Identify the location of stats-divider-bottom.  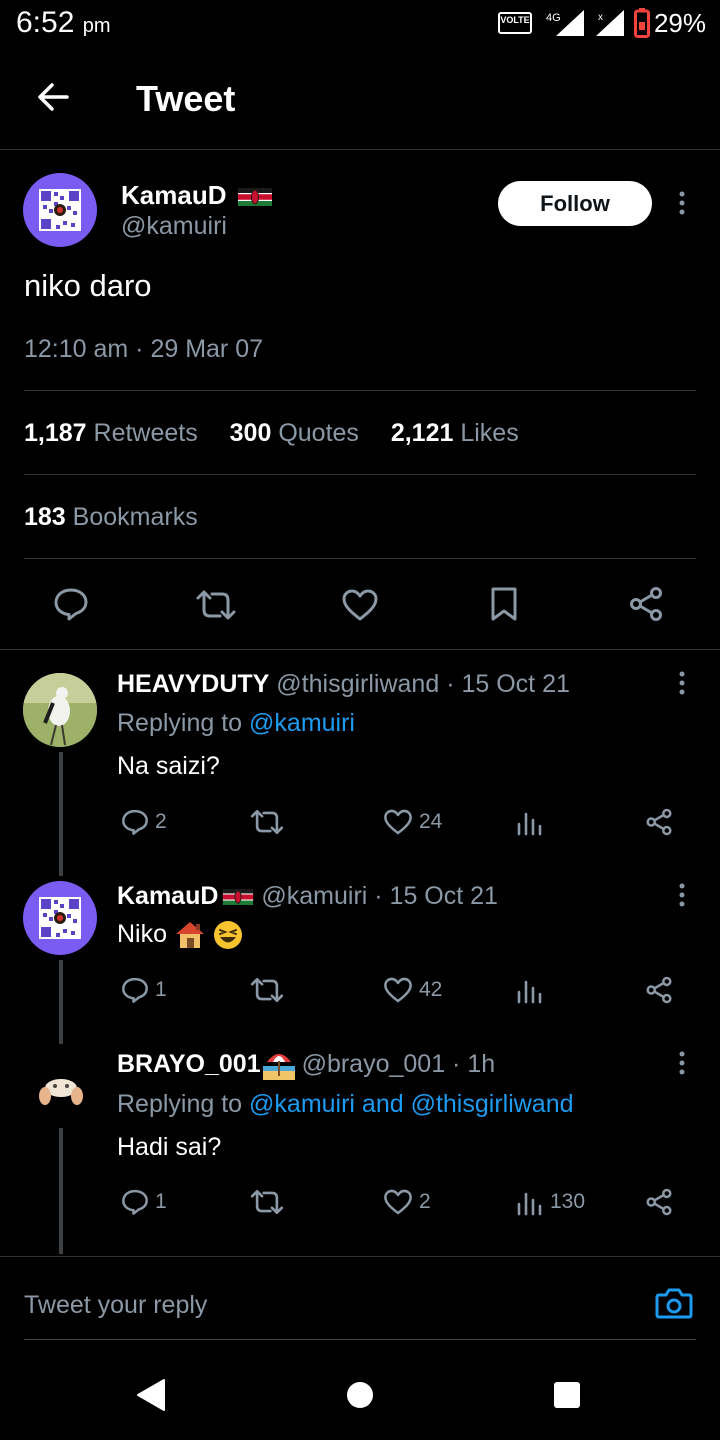
(360, 558).